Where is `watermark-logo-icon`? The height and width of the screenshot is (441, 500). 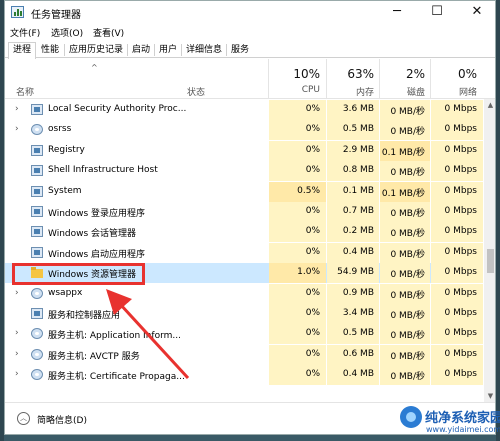 watermark-logo-icon is located at coordinates (411, 417).